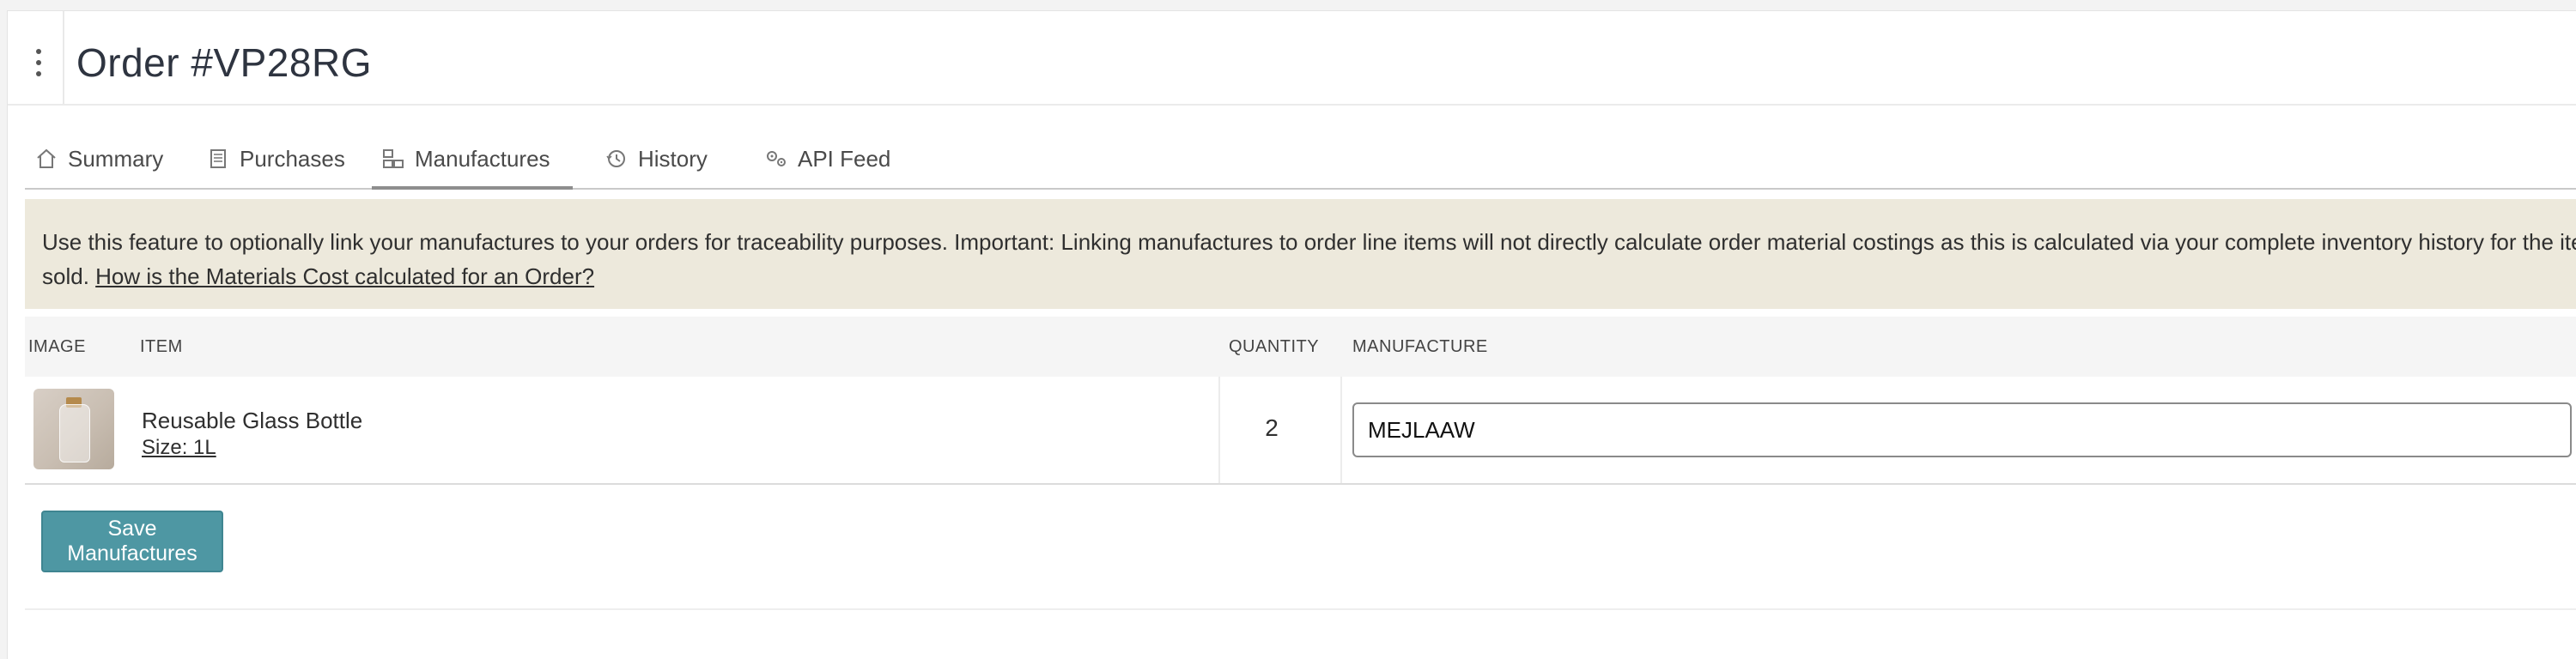 This screenshot has height=659, width=2576. I want to click on table-header: IMAGE ITEM QUANTITY MANUFACTURE, so click(1301, 347).